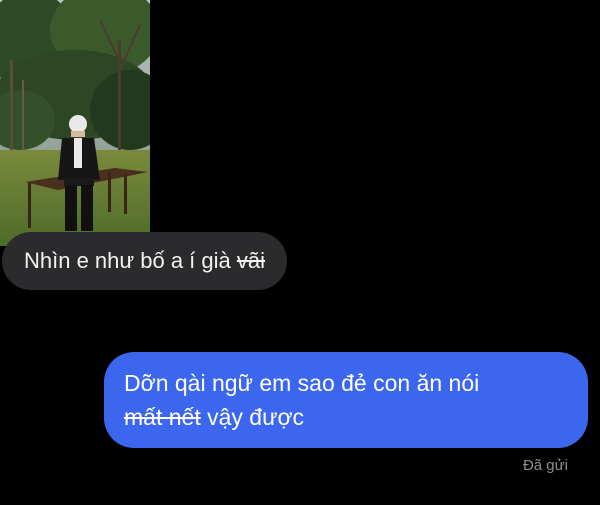  What do you see at coordinates (250, 260) in the screenshot?
I see `received-message-struck-text: vãi` at bounding box center [250, 260].